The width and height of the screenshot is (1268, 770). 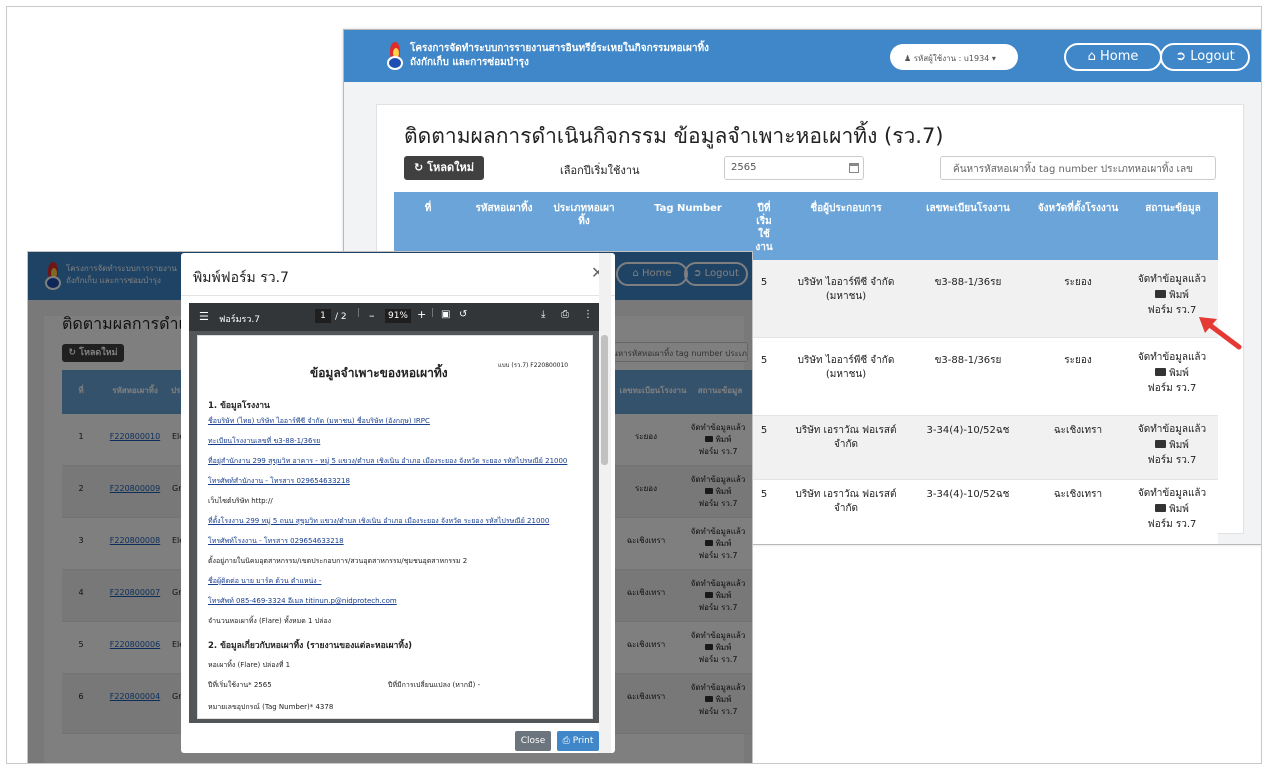 I want to click on col-no: ที่, so click(x=428, y=208).